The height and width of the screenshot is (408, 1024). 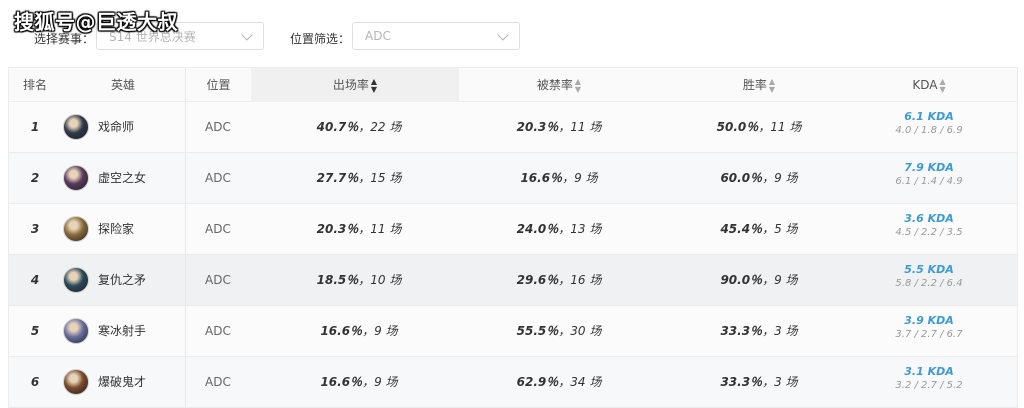 I want to click on sort-desc-icon: ▲ ▼, so click(x=374, y=85).